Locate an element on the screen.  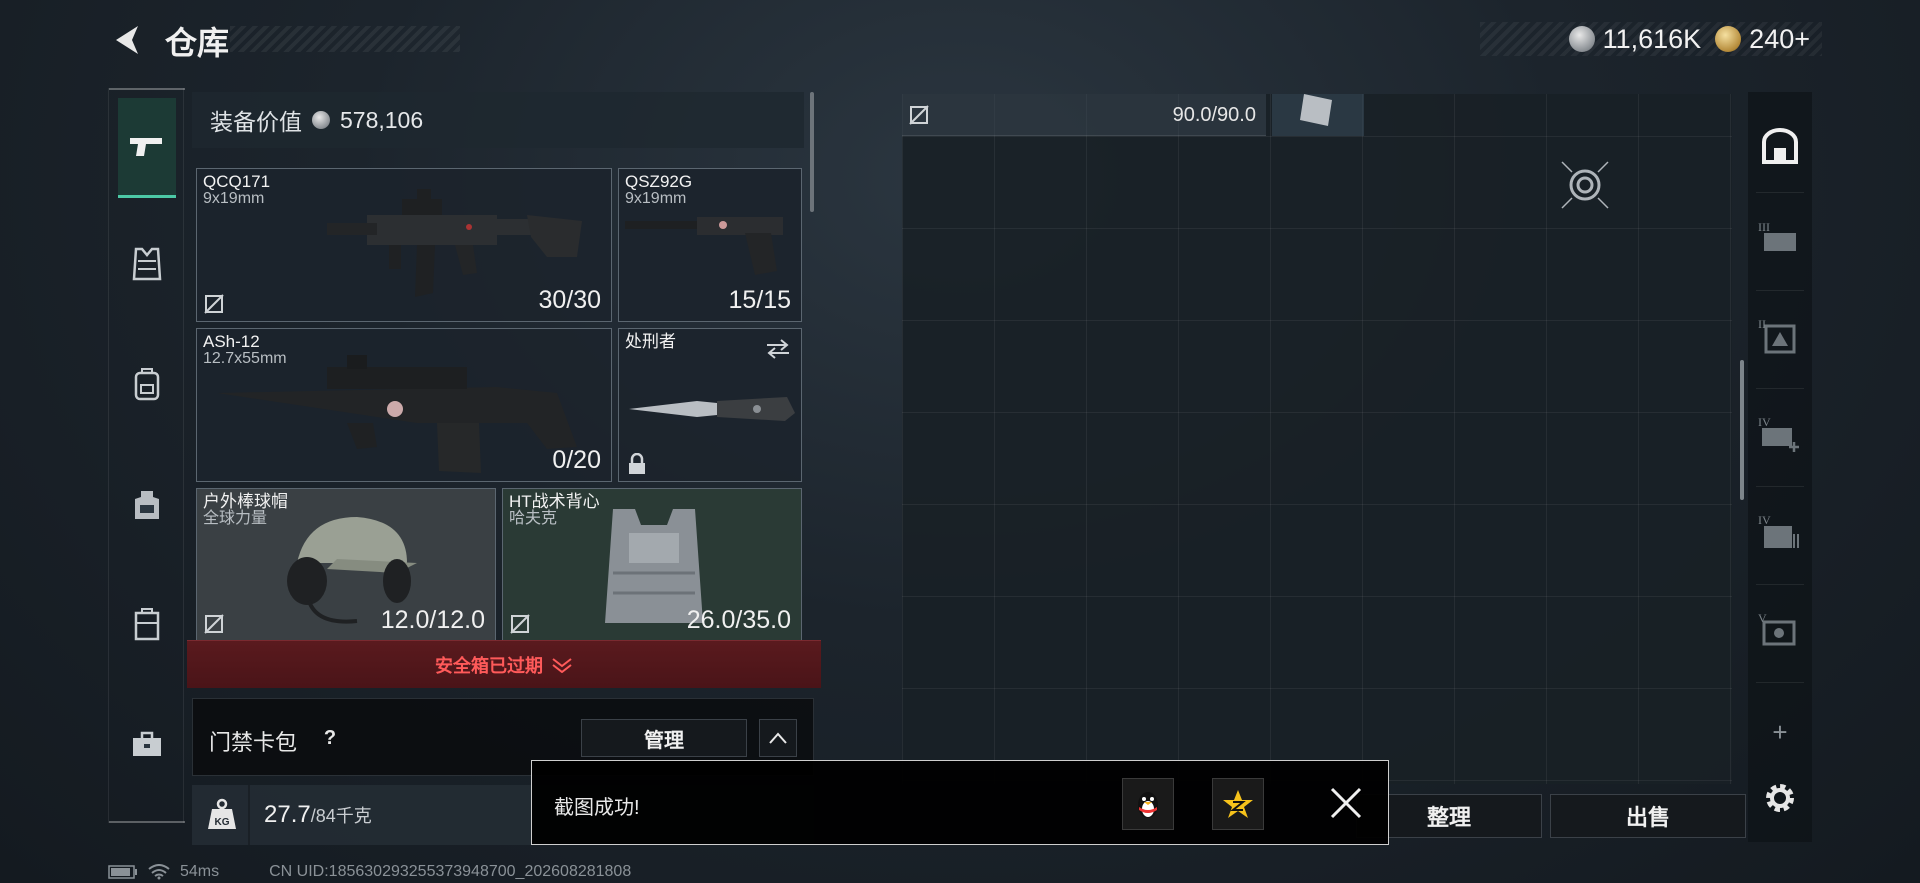
storage-tab-iii-crate: III is located at coordinates (1780, 238).